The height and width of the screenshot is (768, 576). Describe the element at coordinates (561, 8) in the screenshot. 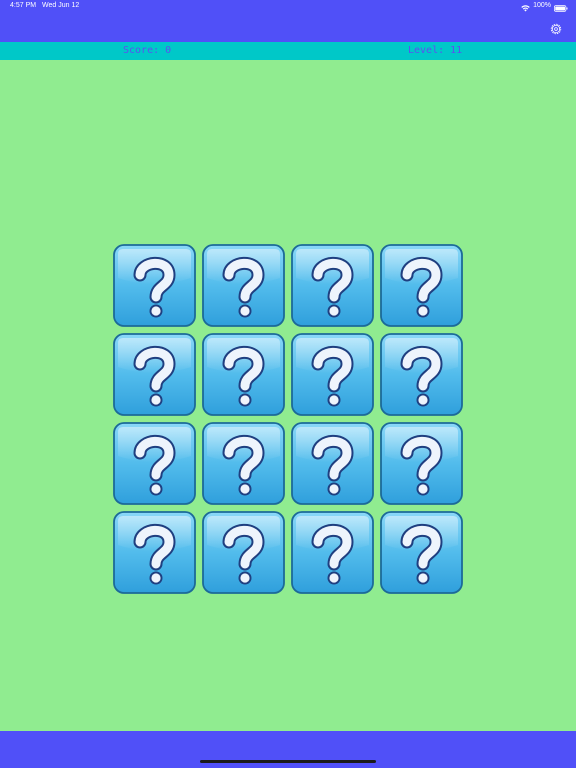

I see `battery-icon` at that location.